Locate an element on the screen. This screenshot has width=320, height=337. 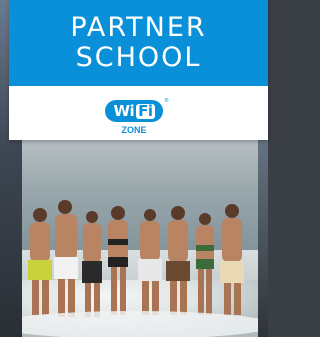
wifi-icon: Wi Fi is located at coordinates (134, 111).